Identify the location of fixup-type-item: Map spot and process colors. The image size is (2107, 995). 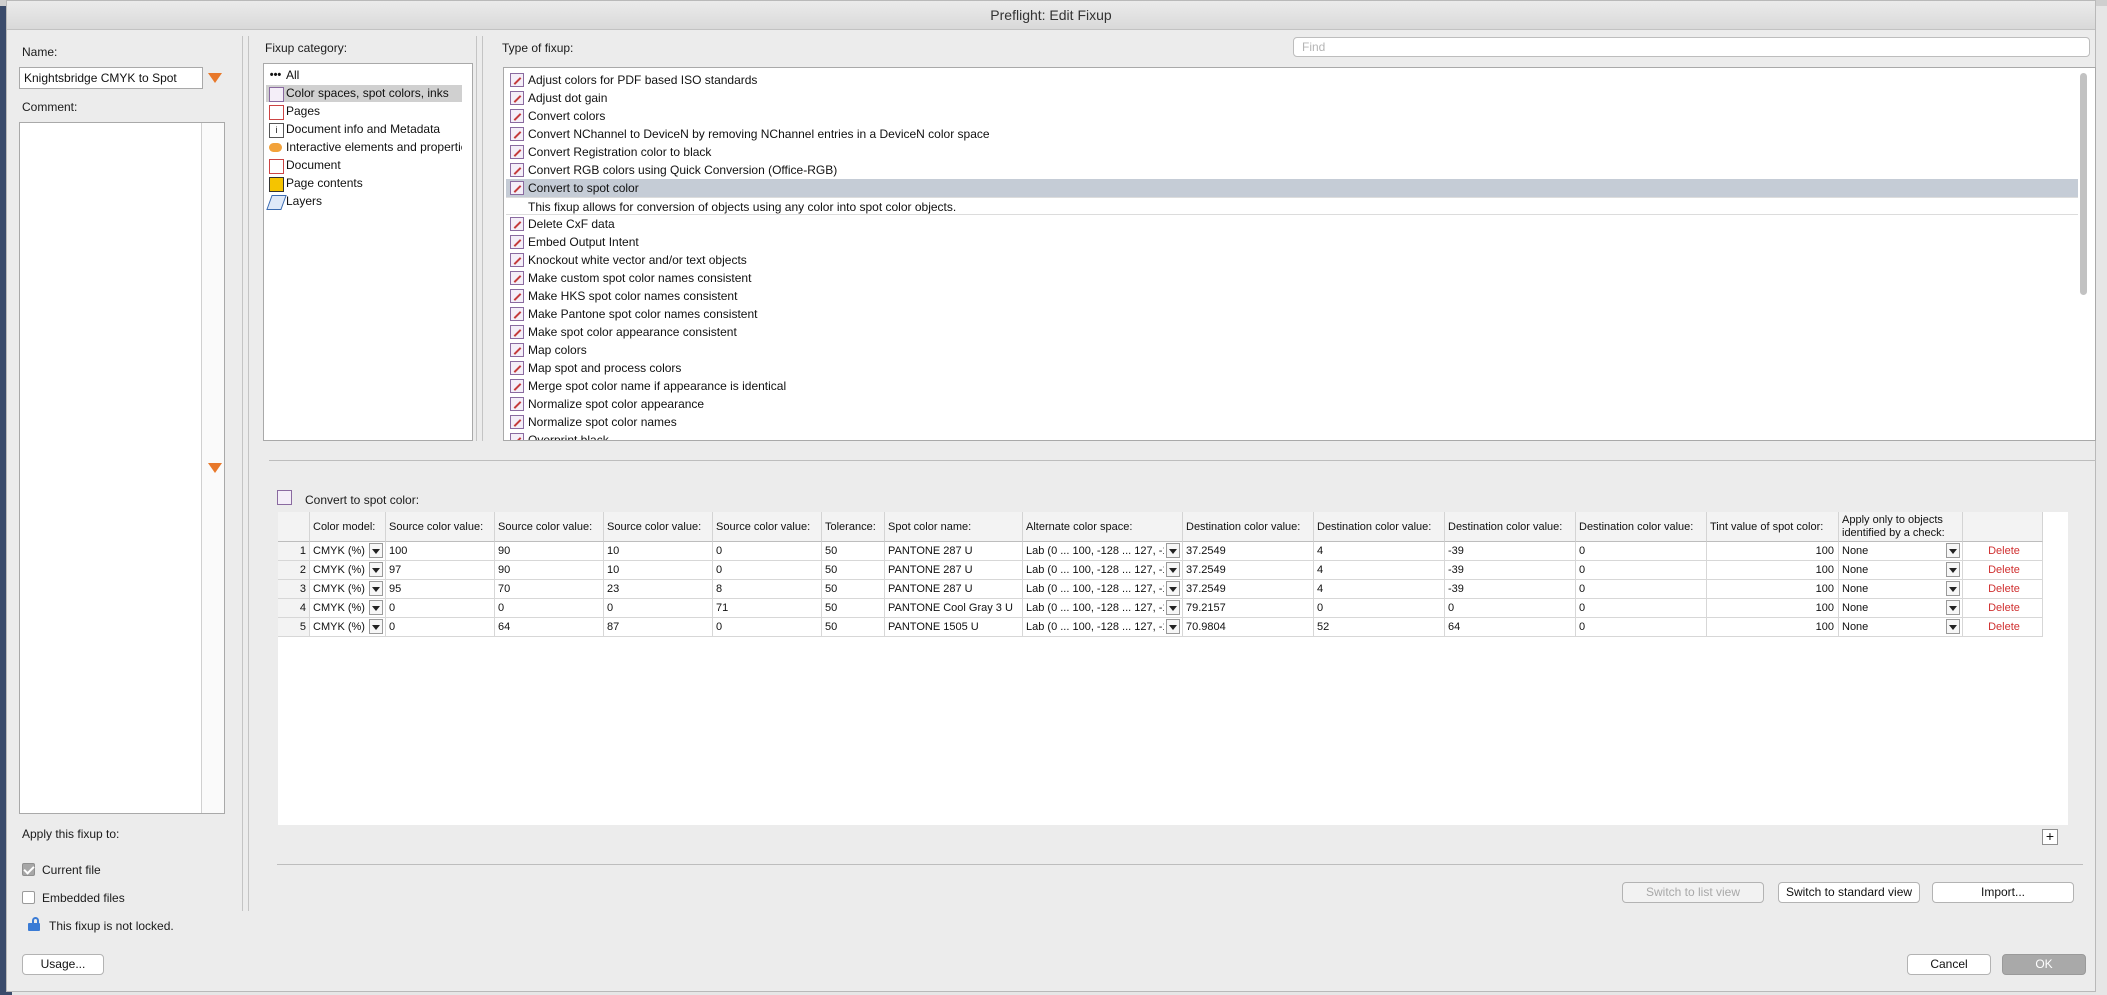
(1292, 368).